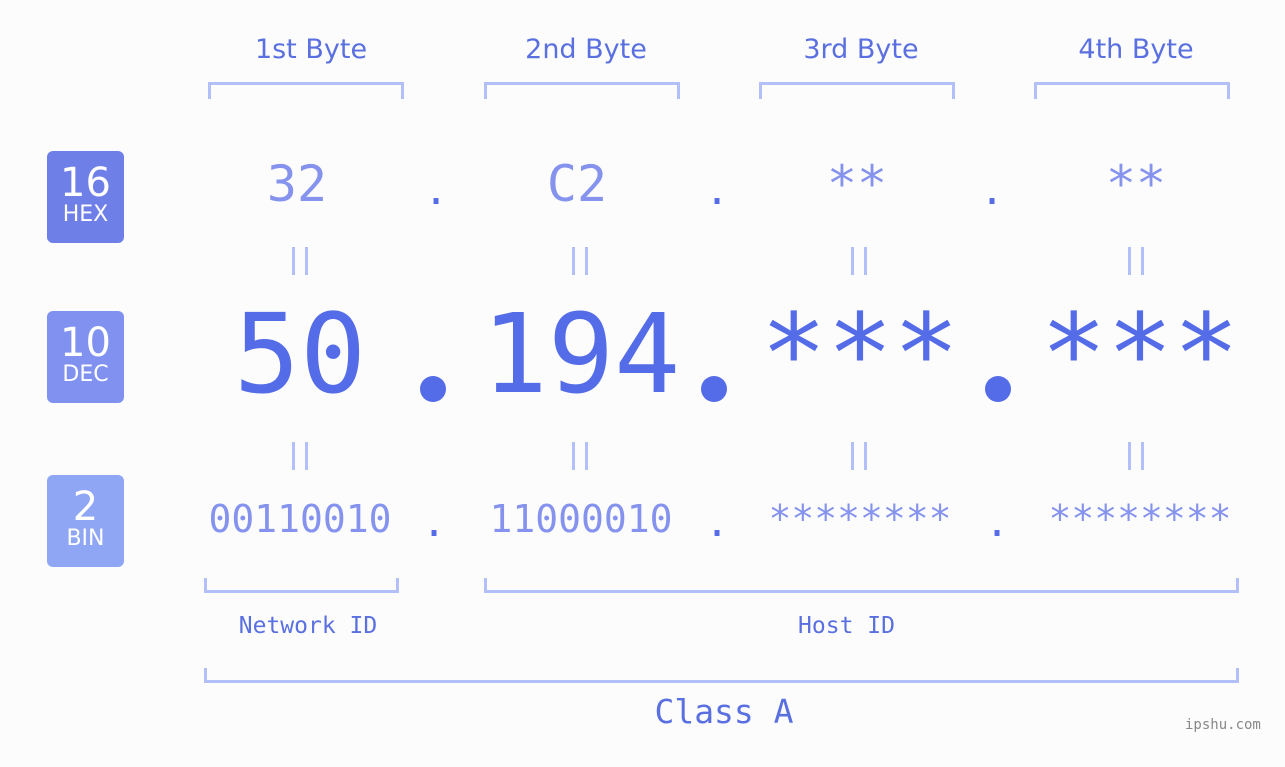  Describe the element at coordinates (297, 184) in the screenshot. I see `hex-byte-1: 32` at that location.